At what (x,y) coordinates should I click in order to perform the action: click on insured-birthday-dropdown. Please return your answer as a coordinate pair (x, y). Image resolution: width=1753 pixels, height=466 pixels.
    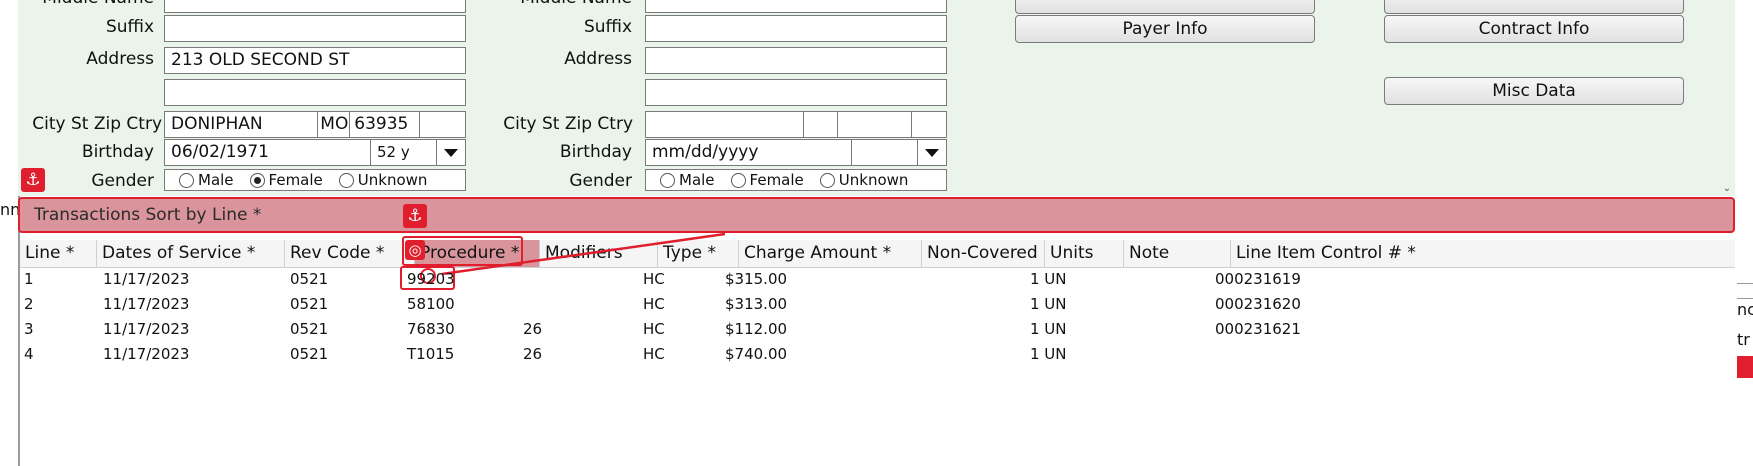
    Looking at the image, I should click on (931, 152).